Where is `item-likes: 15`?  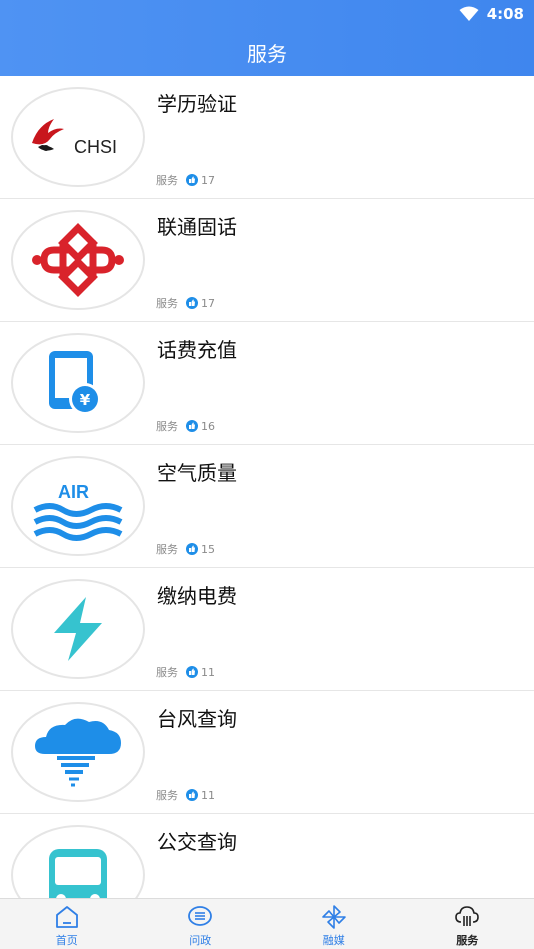
item-likes: 15 is located at coordinates (208, 549).